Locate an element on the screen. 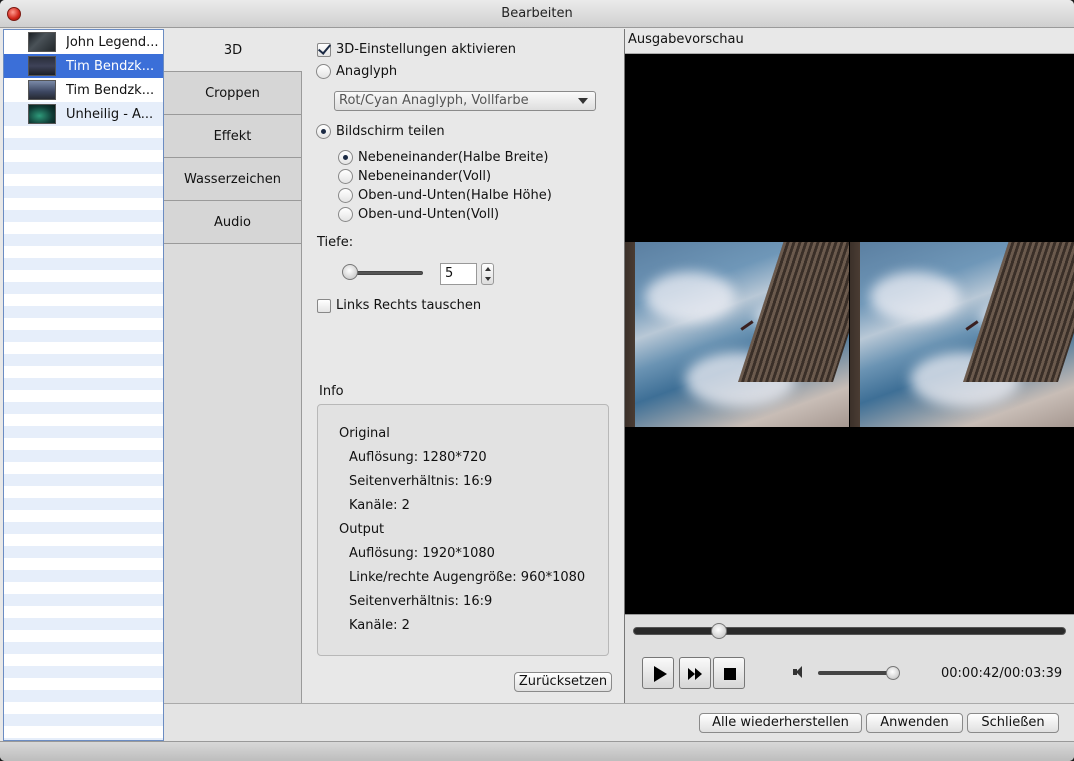  depth-input: 5 is located at coordinates (458, 274).